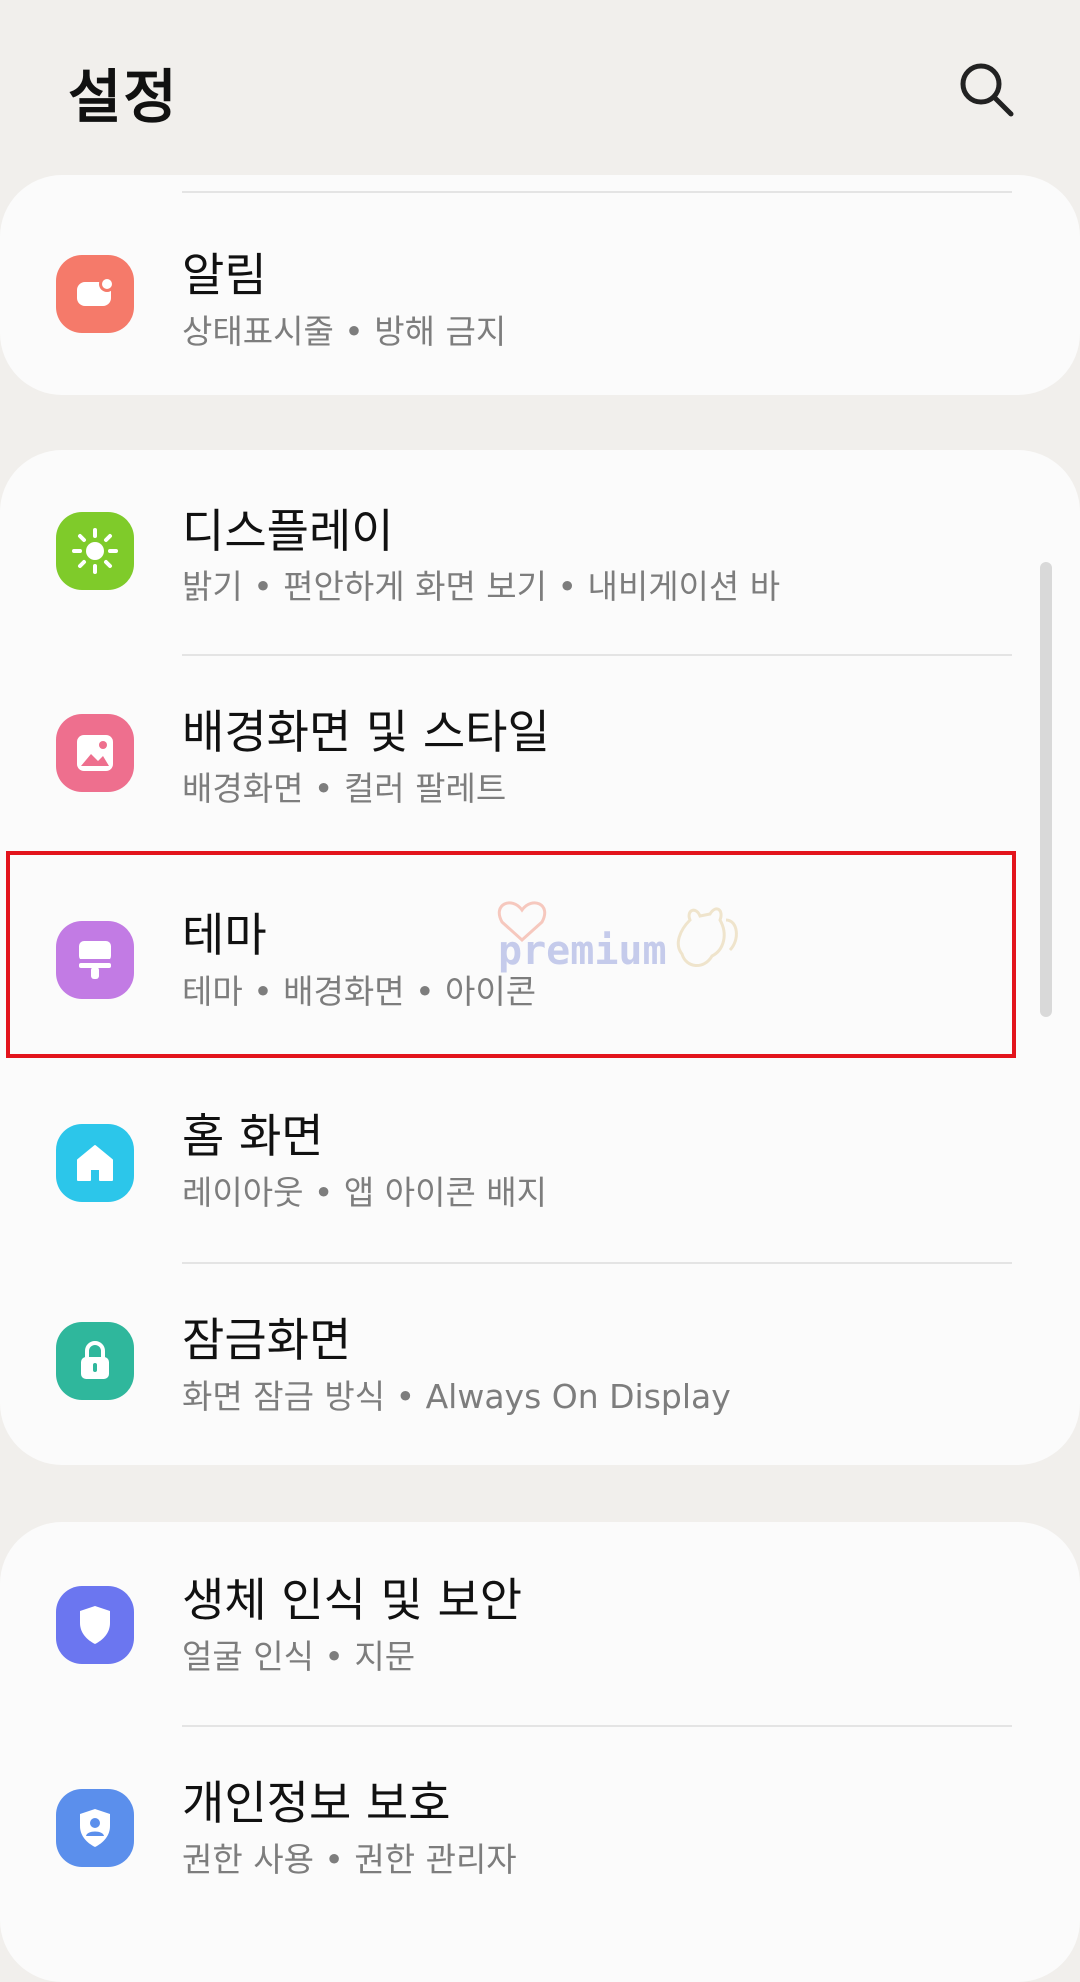 Image resolution: width=1080 pixels, height=1982 pixels. Describe the element at coordinates (540, 1158) in the screenshot. I see `settings-item-home-screen: 홈 화면 레이아웃 • 앱 아이콘 배지` at that location.